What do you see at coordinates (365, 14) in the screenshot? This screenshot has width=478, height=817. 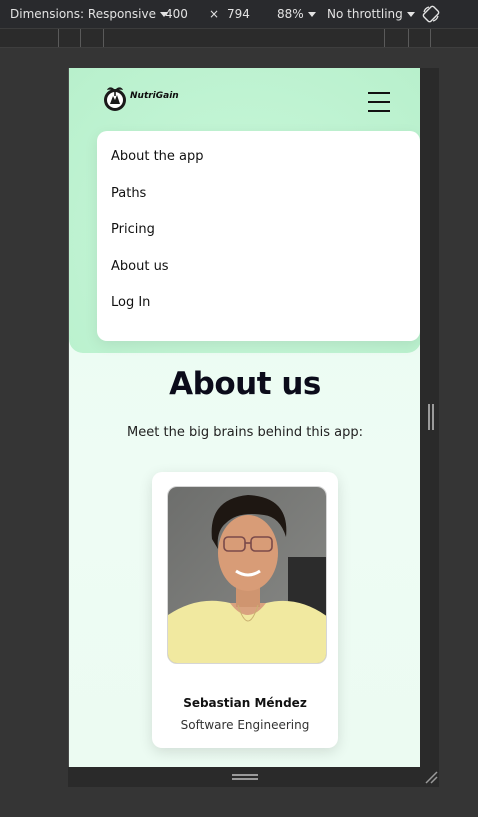 I see `throttling-label: No throttling` at bounding box center [365, 14].